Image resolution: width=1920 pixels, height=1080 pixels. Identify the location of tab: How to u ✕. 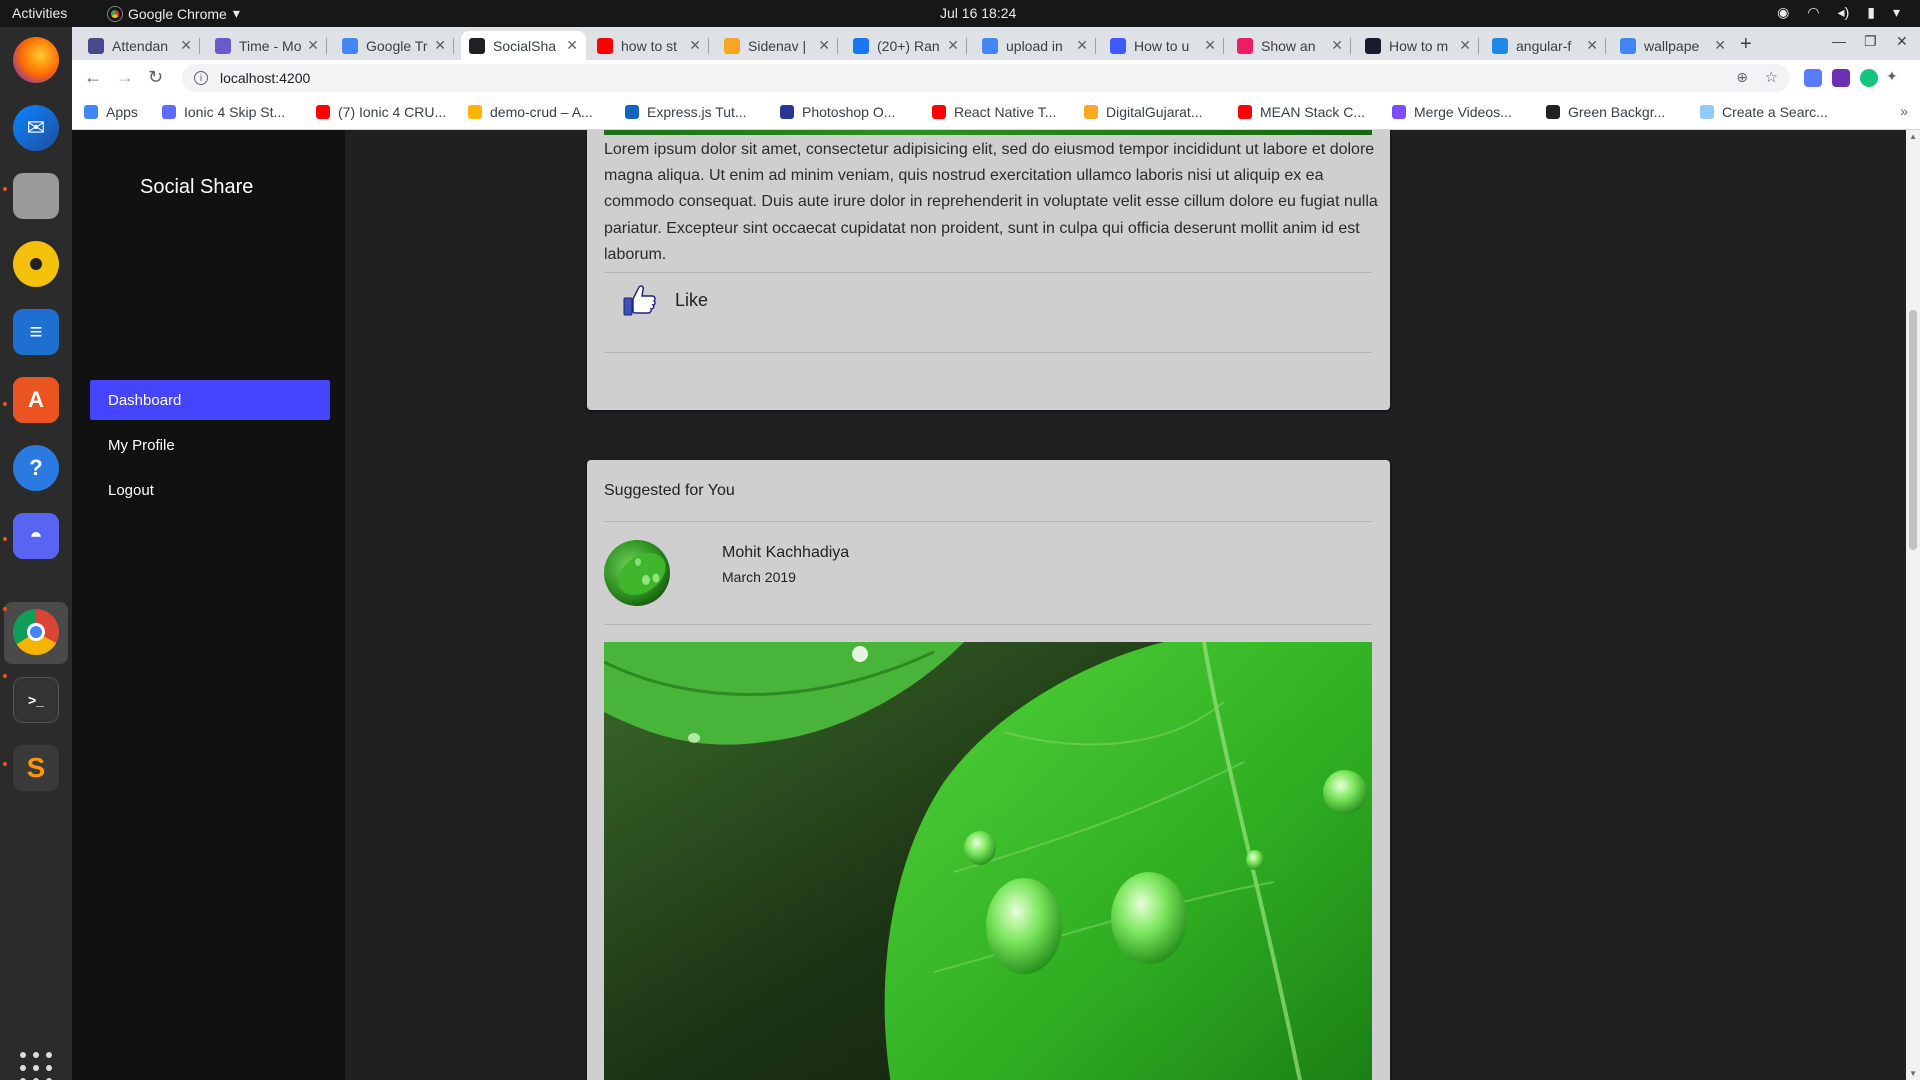
(1163, 45).